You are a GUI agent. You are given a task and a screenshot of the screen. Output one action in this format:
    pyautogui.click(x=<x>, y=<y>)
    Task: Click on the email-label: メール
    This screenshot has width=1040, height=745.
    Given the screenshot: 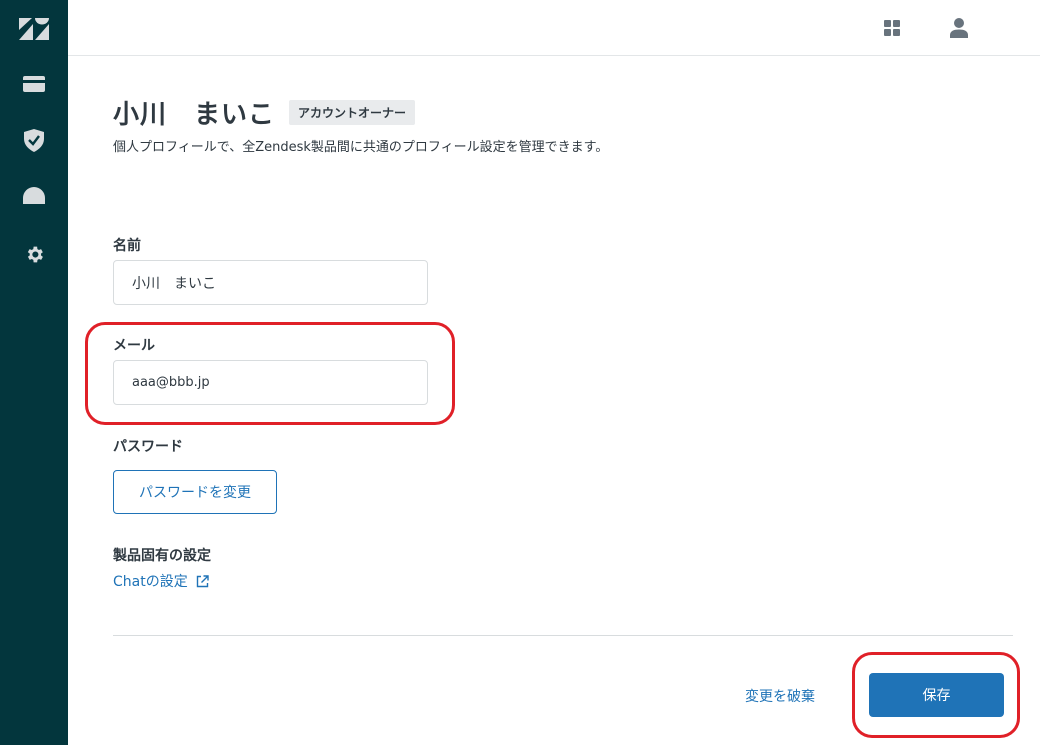 What is the action you would take?
    pyautogui.click(x=134, y=346)
    